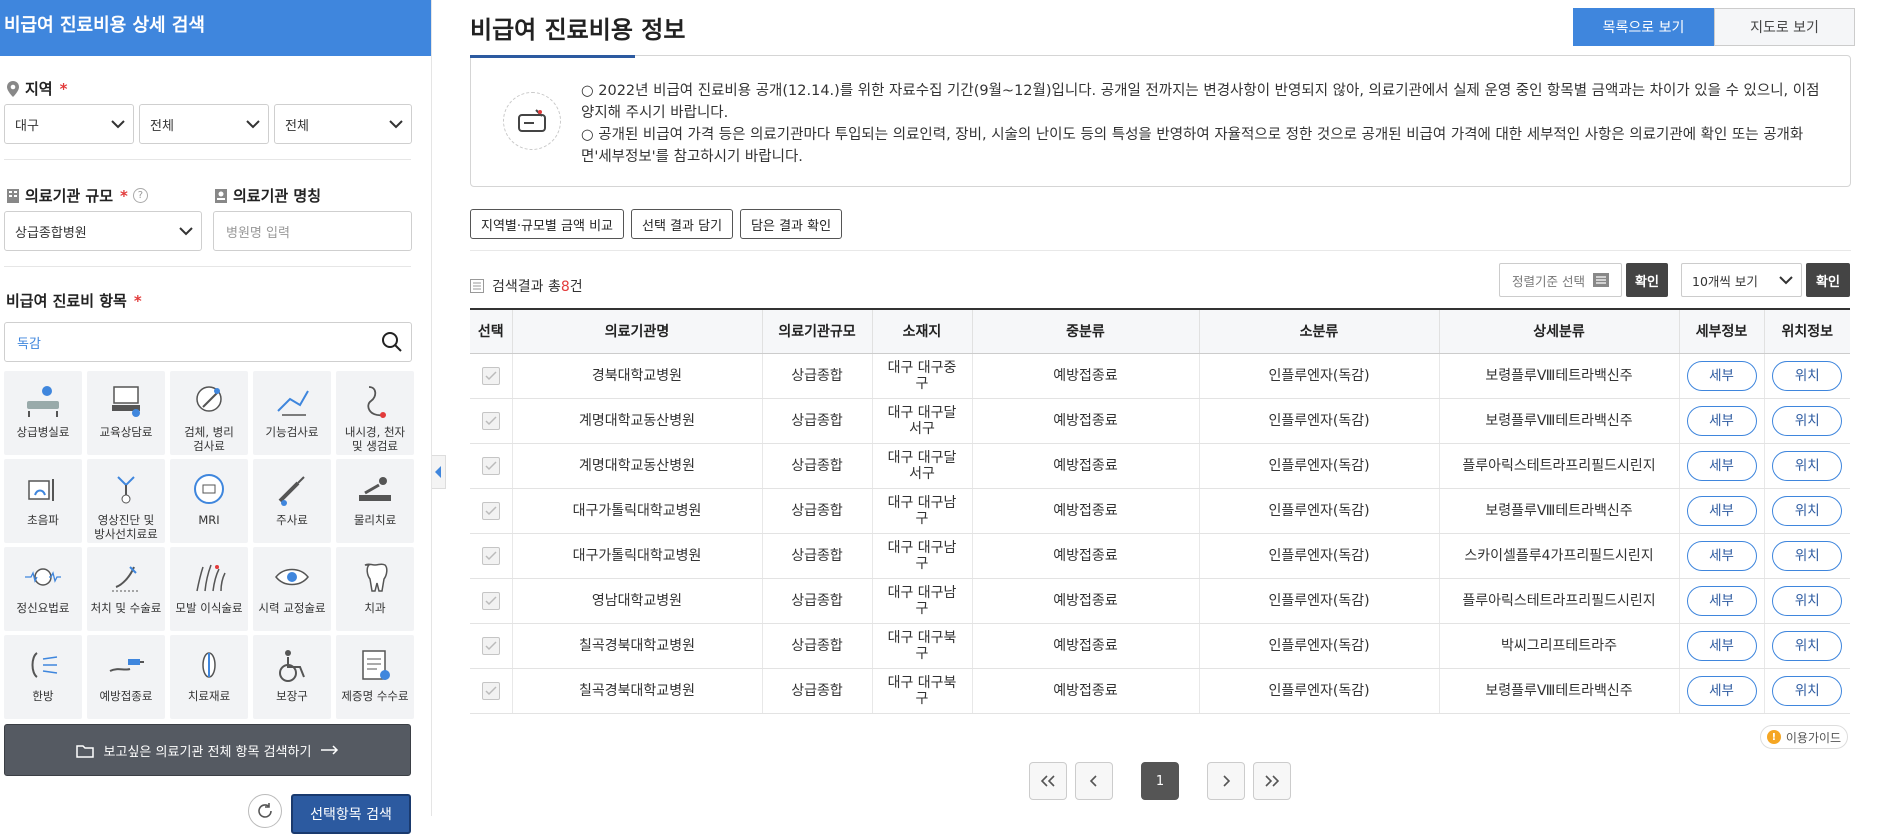 The image size is (1879, 834). Describe the element at coordinates (292, 501) in the screenshot. I see `category-item: 주사료` at that location.